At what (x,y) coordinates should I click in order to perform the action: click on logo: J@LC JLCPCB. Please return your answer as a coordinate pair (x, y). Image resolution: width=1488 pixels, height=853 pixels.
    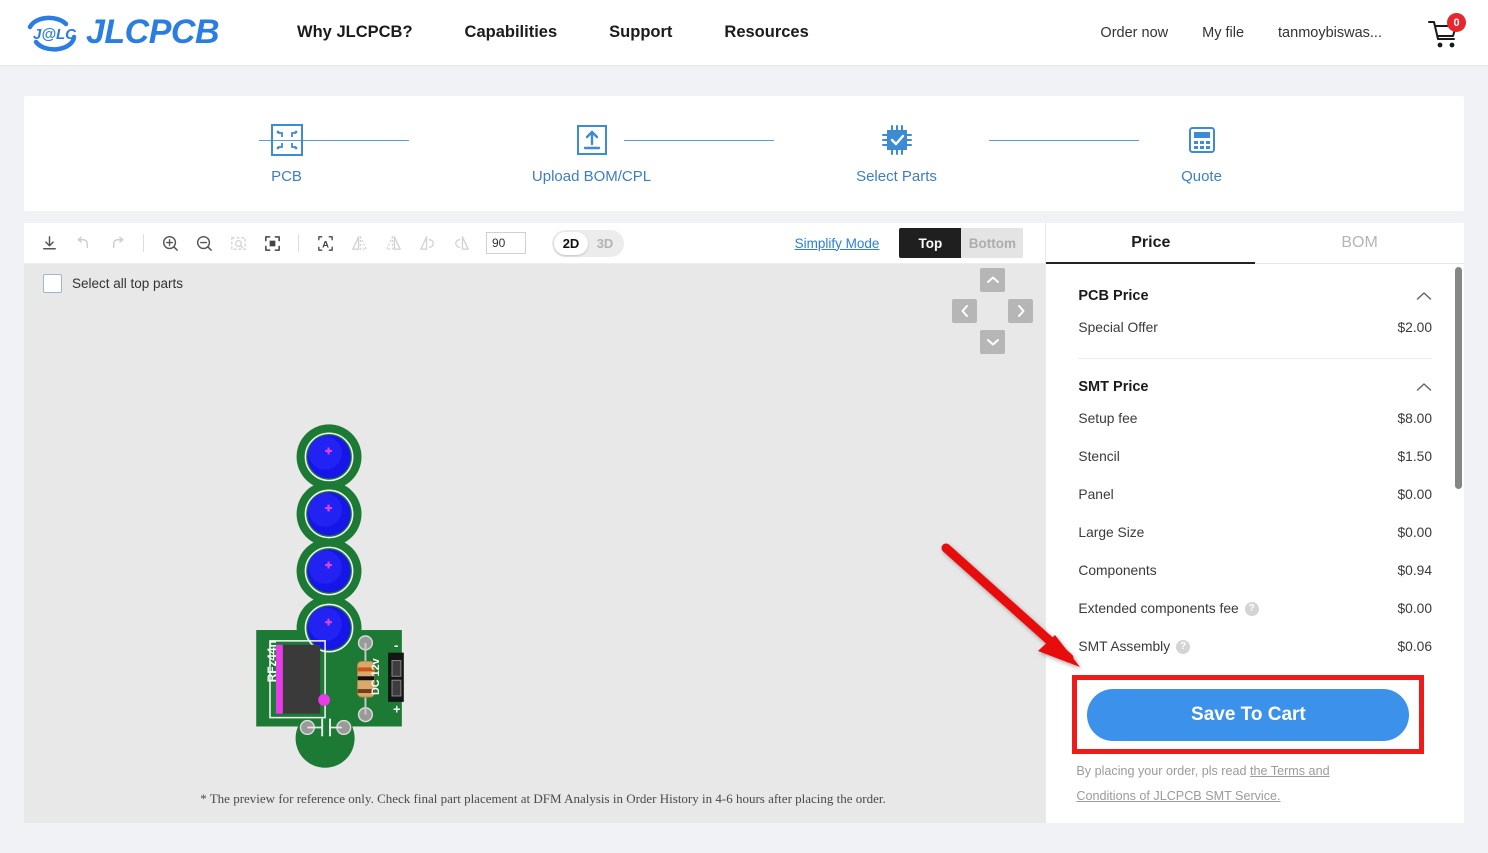
    Looking at the image, I should click on (122, 33).